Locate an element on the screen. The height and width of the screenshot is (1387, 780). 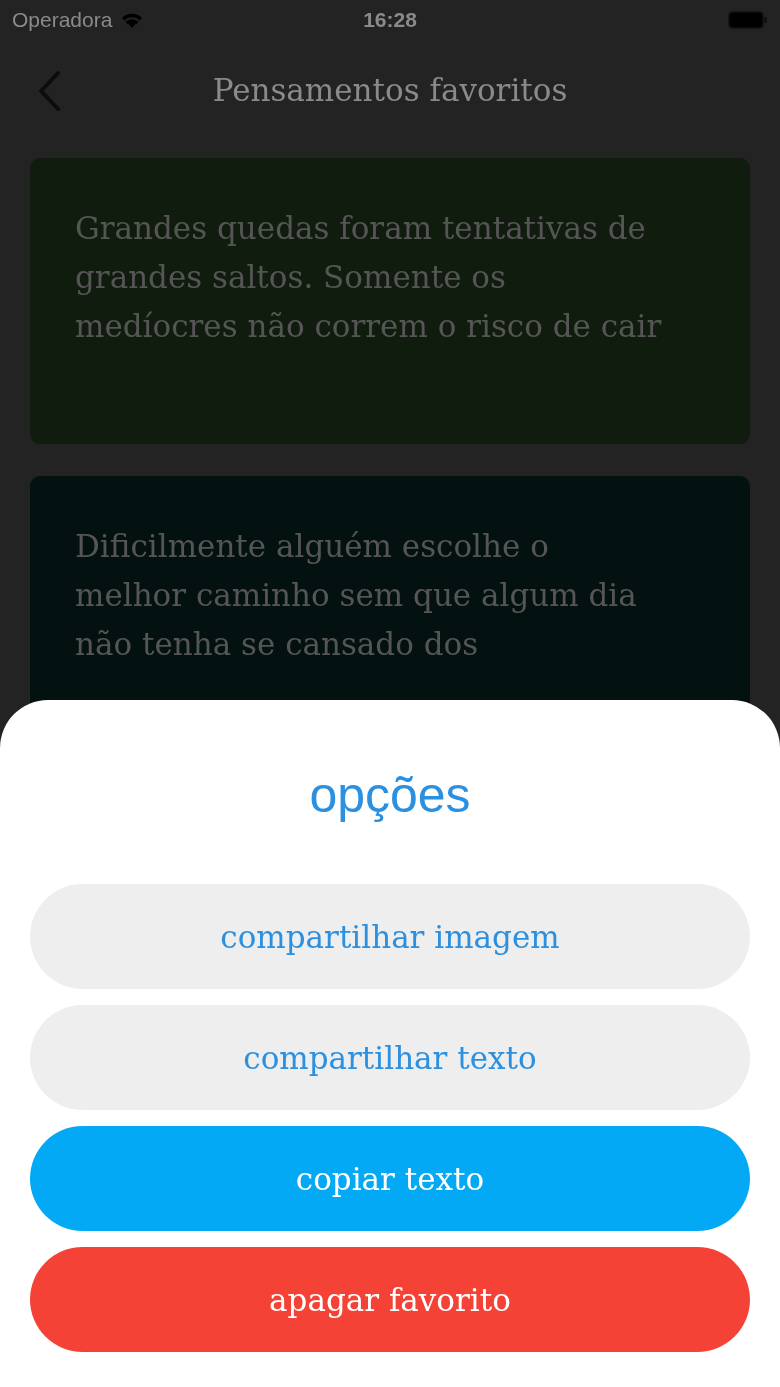
option-button: copiar texto is located at coordinates (390, 1178).